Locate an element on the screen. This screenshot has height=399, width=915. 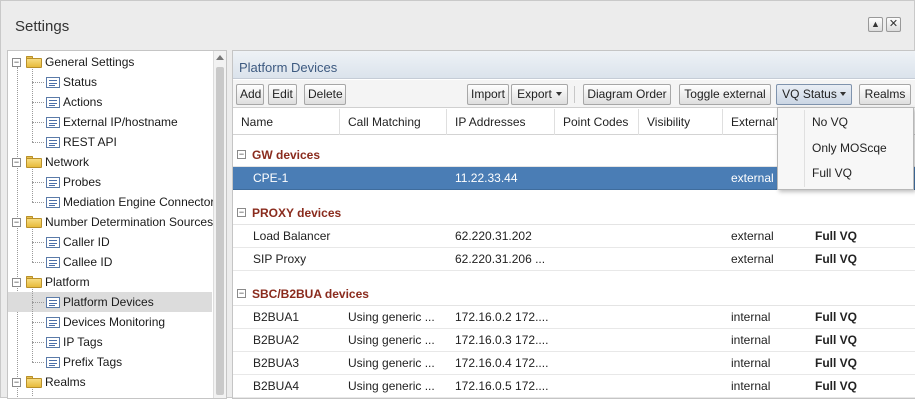
cell-name: B2BUA2 is located at coordinates (276, 340).